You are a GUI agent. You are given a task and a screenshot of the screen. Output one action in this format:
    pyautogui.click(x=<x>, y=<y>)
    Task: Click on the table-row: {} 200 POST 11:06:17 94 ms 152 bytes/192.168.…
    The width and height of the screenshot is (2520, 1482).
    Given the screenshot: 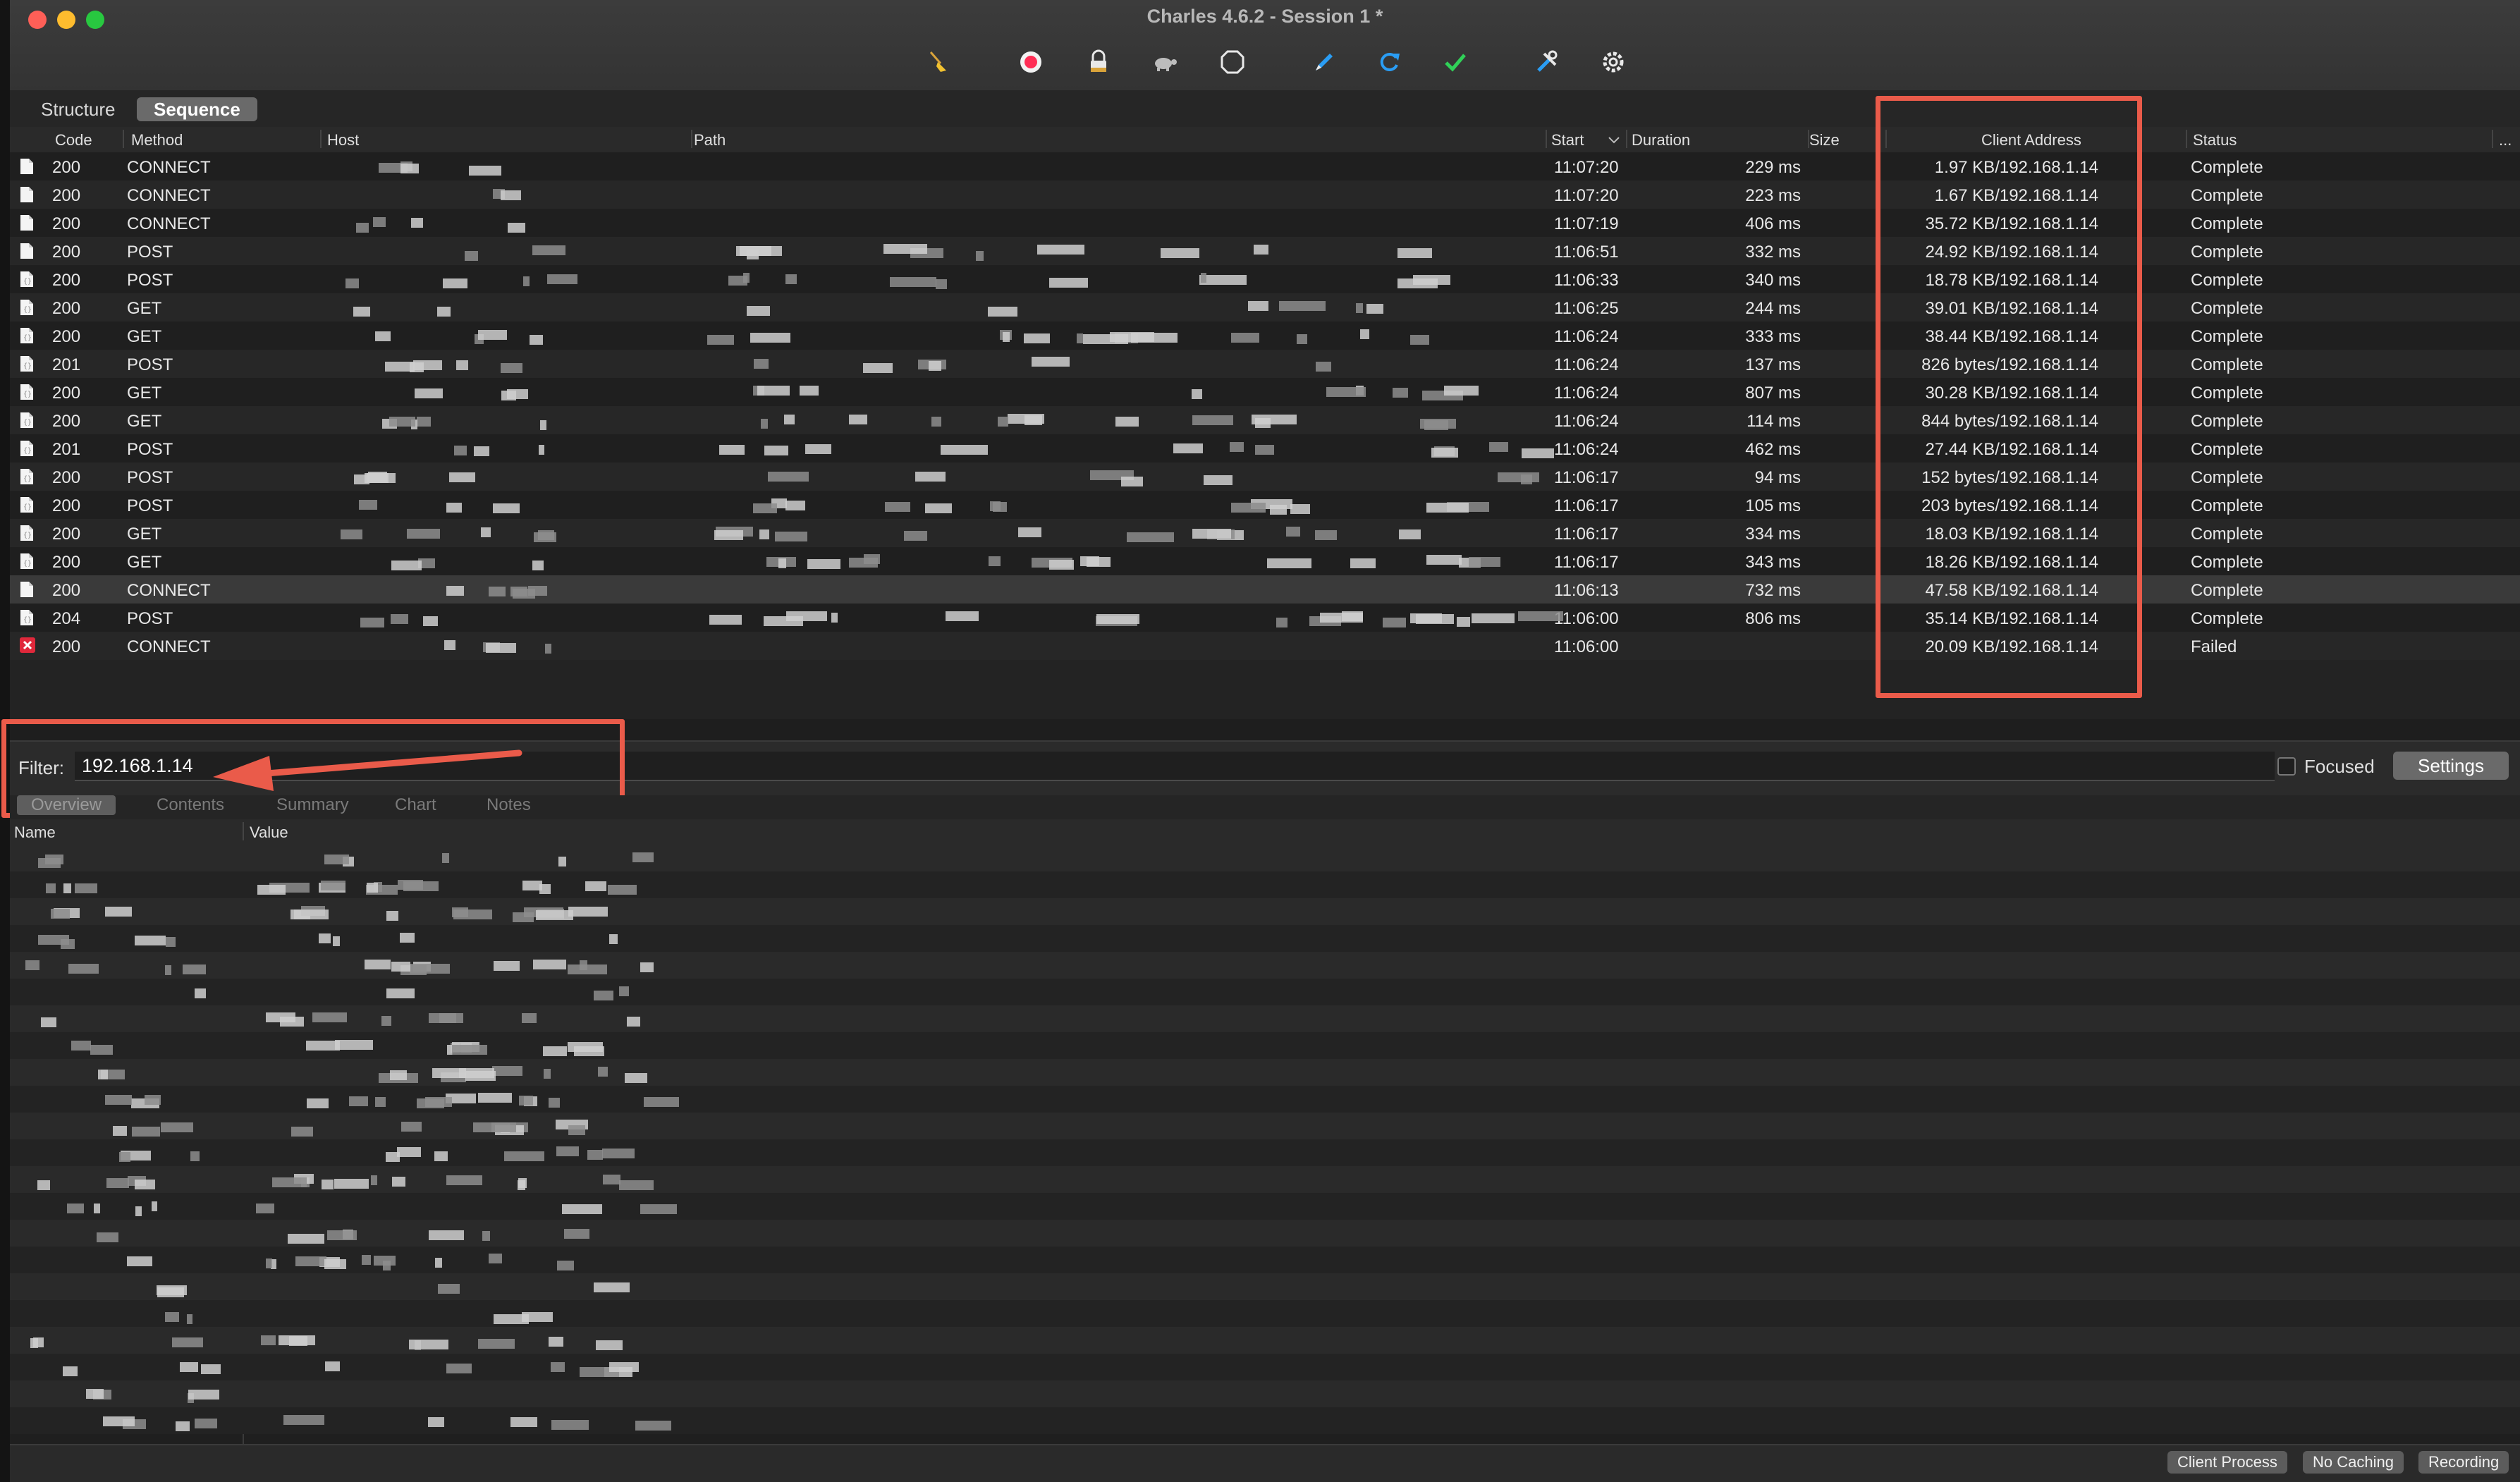 What is the action you would take?
    pyautogui.click(x=1265, y=477)
    